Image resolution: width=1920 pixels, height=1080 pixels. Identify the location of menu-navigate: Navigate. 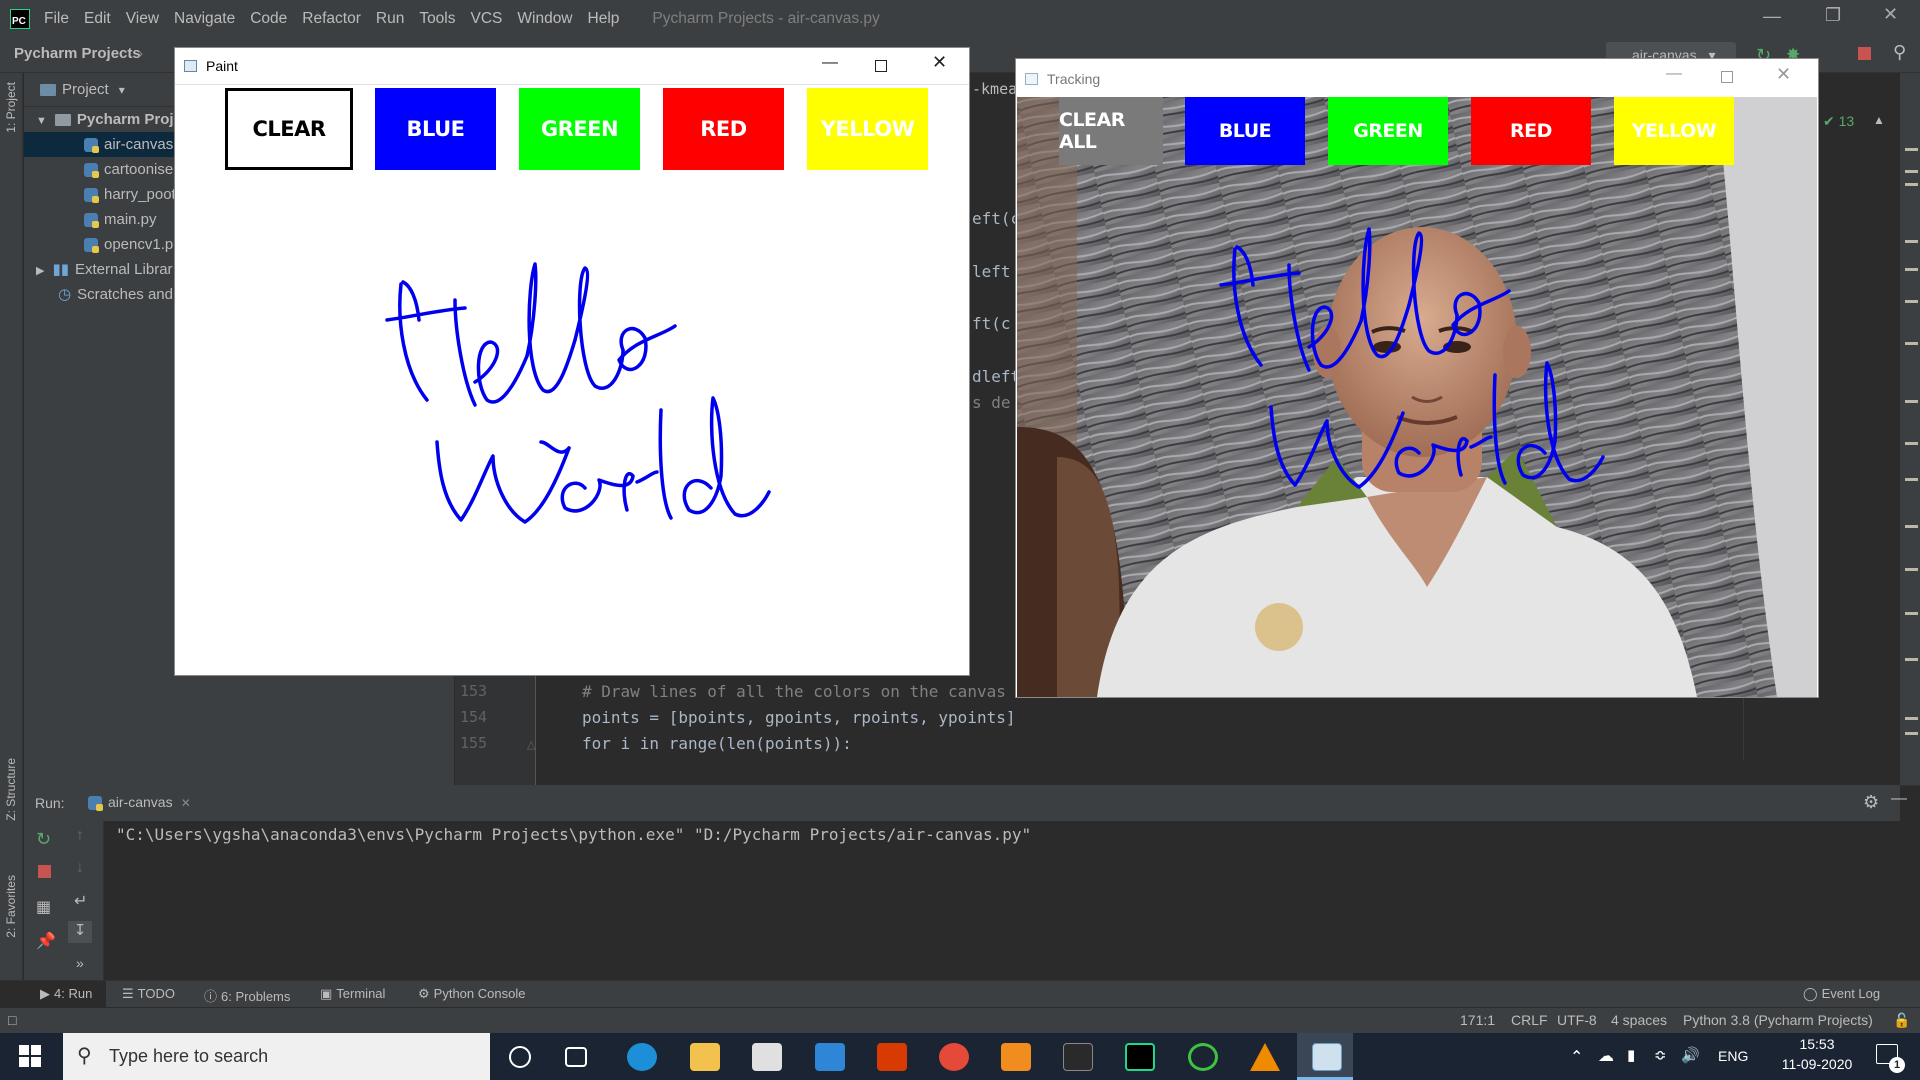
(204, 19).